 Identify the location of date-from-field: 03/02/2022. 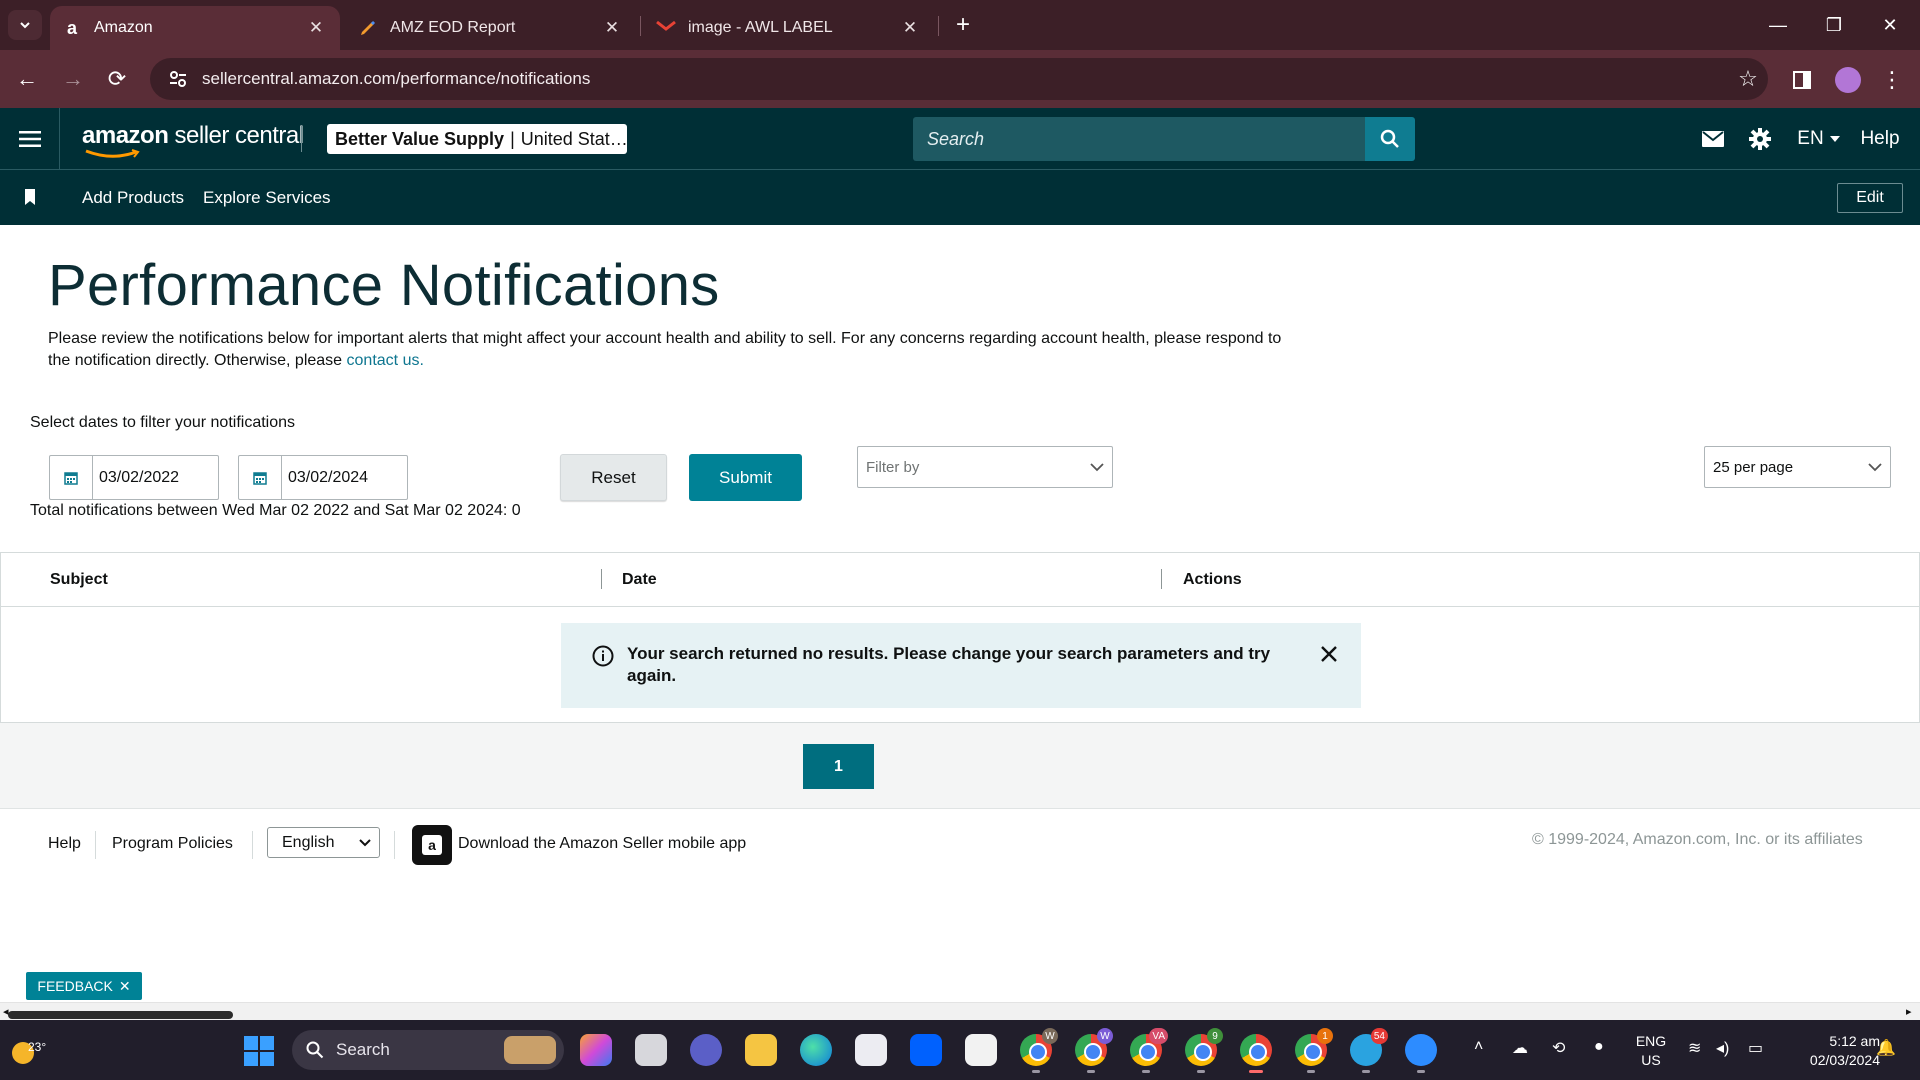
(134, 477).